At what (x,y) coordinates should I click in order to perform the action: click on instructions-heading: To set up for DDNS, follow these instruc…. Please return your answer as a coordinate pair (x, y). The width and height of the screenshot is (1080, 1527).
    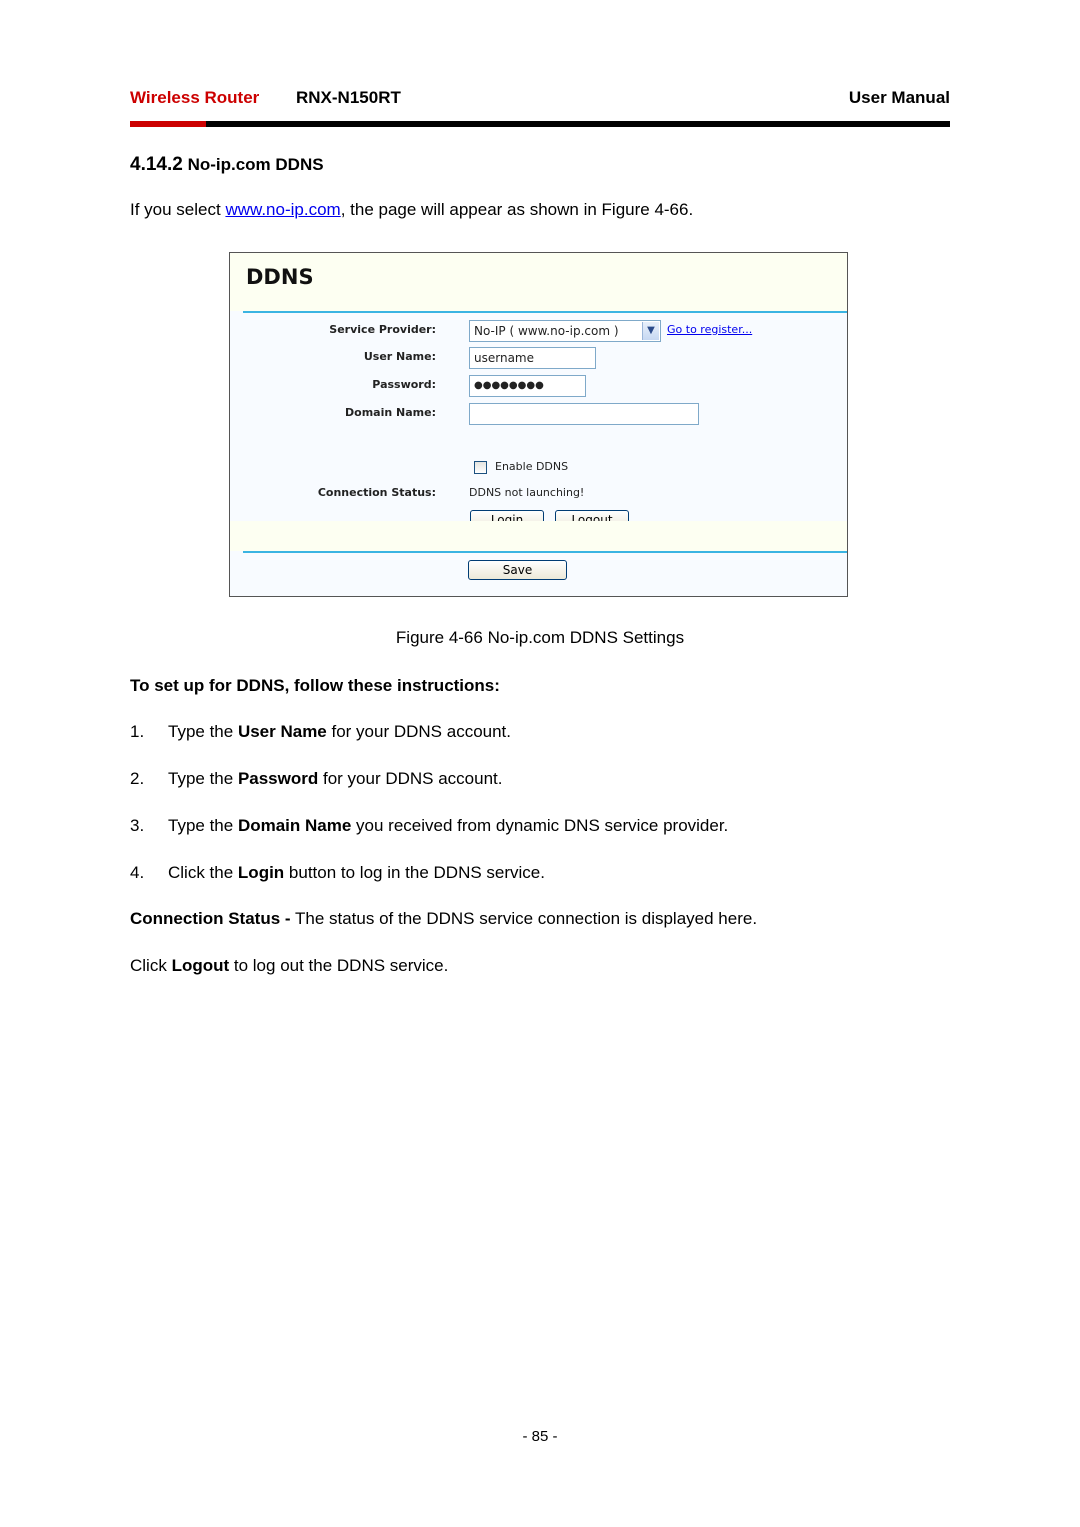
    Looking at the image, I should click on (315, 685).